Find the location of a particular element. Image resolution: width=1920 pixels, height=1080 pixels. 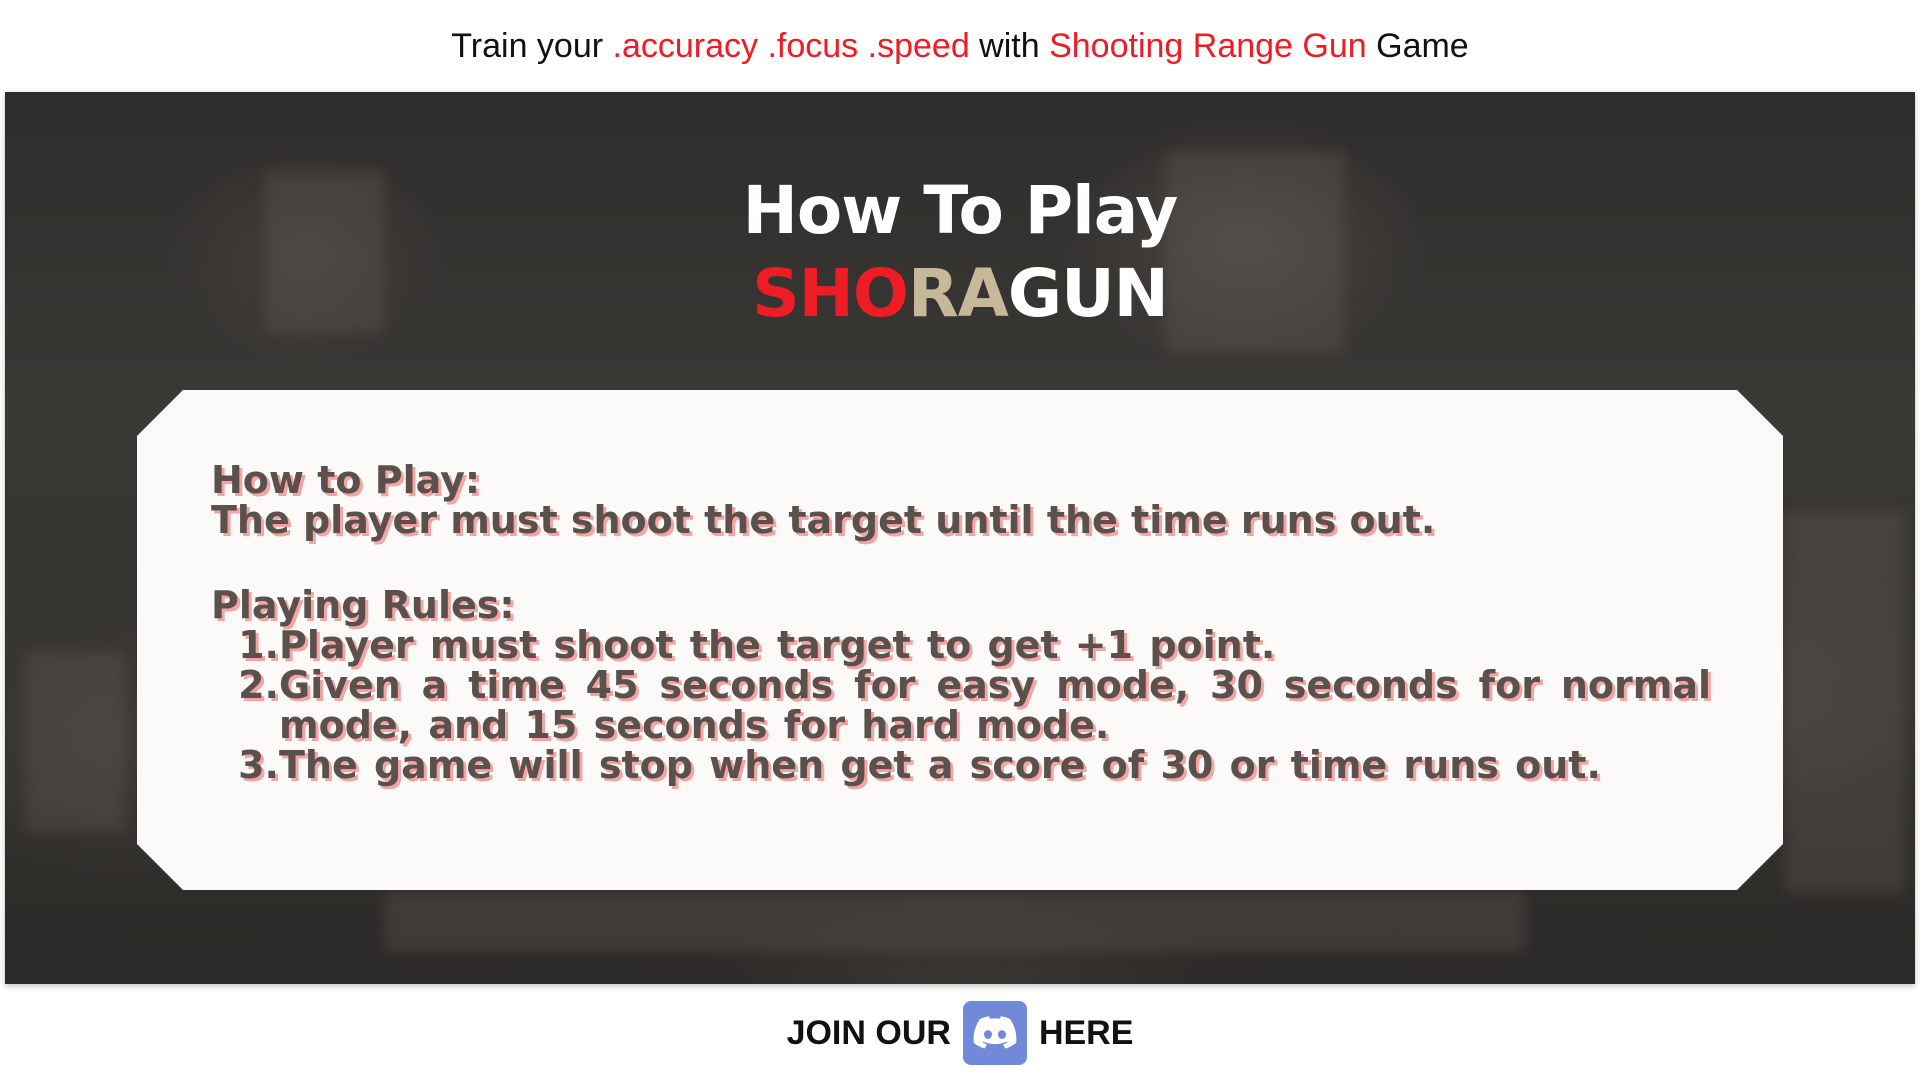

footer: JOIN OUR HERE is located at coordinates (960, 1033).